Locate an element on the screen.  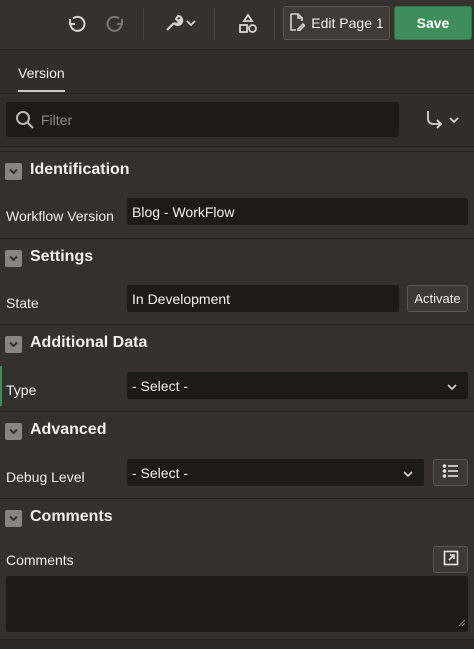
redo-icon is located at coordinates (116, 24).